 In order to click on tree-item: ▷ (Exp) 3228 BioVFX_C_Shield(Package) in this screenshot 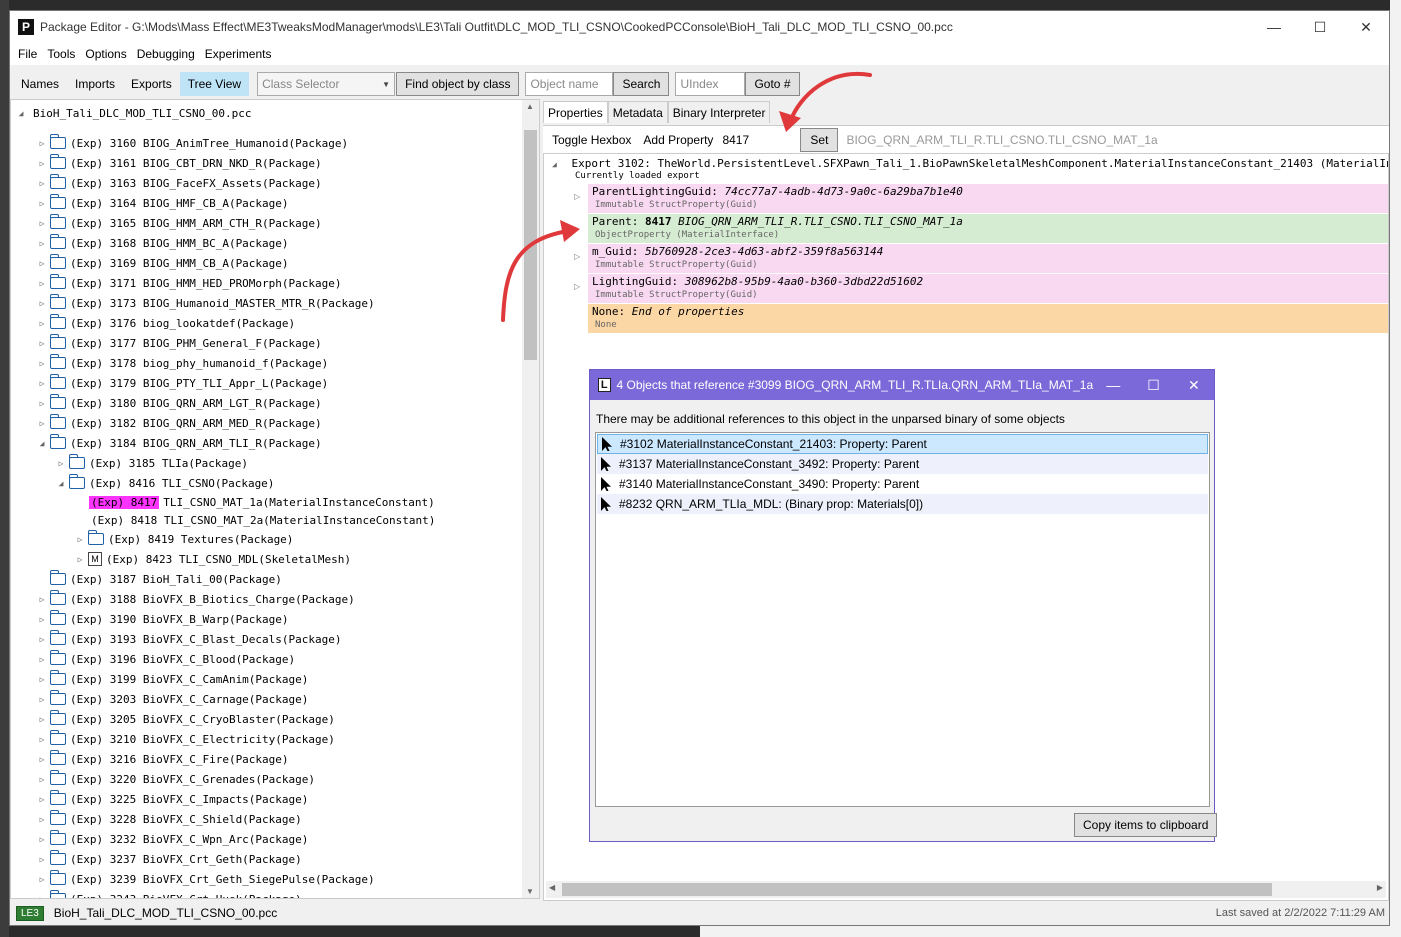, I will do `click(169, 819)`.